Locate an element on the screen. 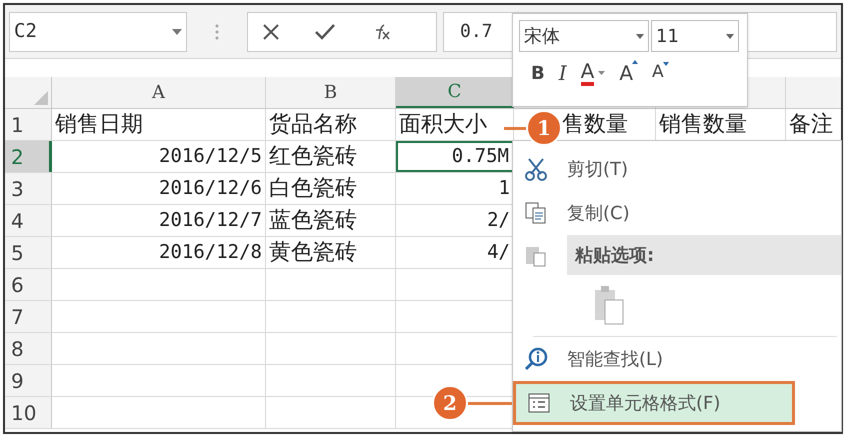 This screenshot has height=438, width=845. row-header: 8 is located at coordinates (28, 348).